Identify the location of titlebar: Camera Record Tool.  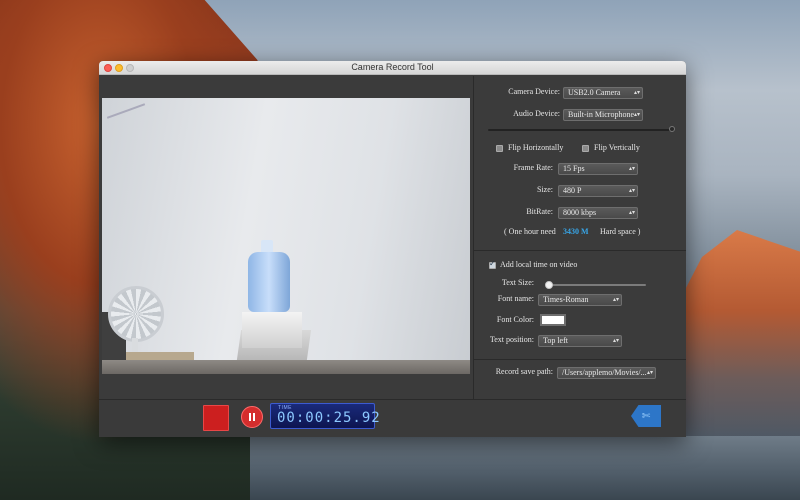
(392, 68).